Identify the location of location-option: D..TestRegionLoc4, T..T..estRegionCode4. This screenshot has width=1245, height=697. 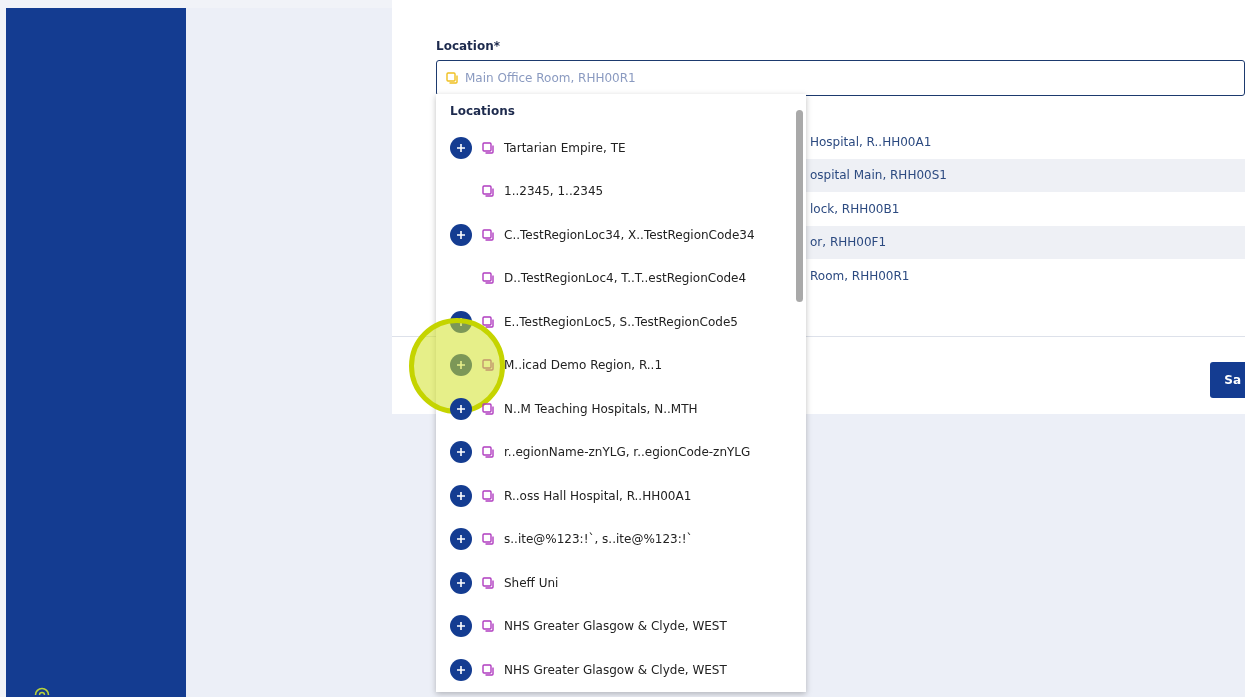
(625, 278).